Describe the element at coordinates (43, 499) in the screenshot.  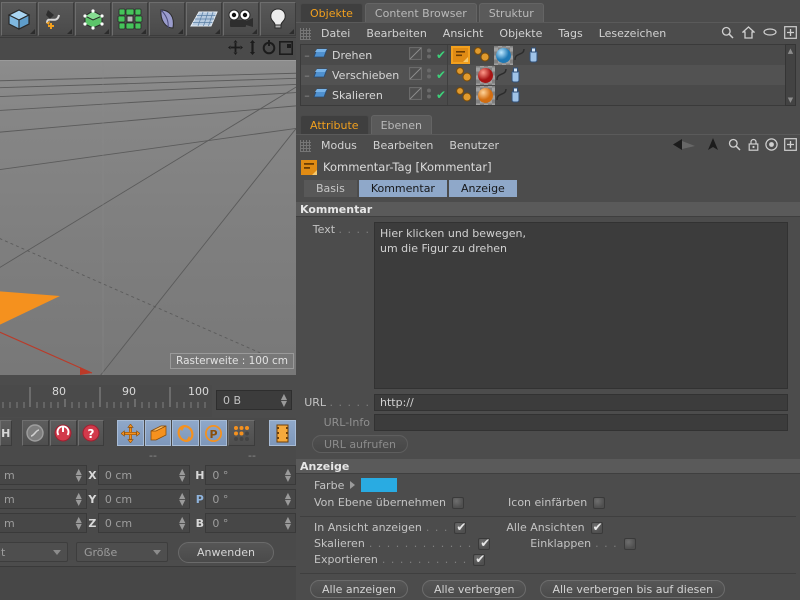
I see `size-field-y: m ▲ ▼` at that location.